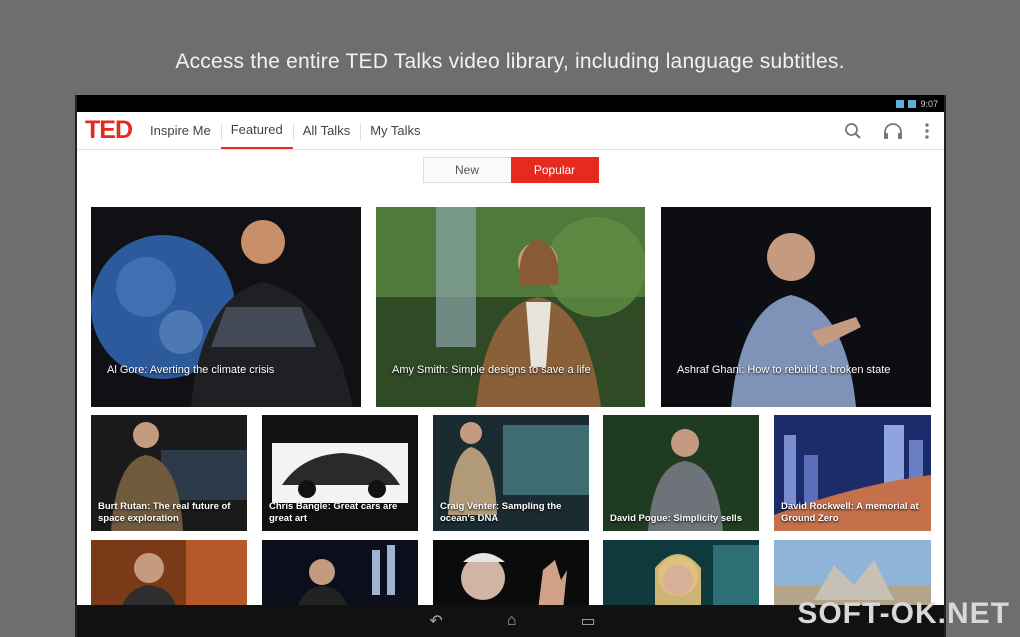 The image size is (1020, 637). What do you see at coordinates (587, 621) in the screenshot?
I see `recents-icon: ▭` at bounding box center [587, 621].